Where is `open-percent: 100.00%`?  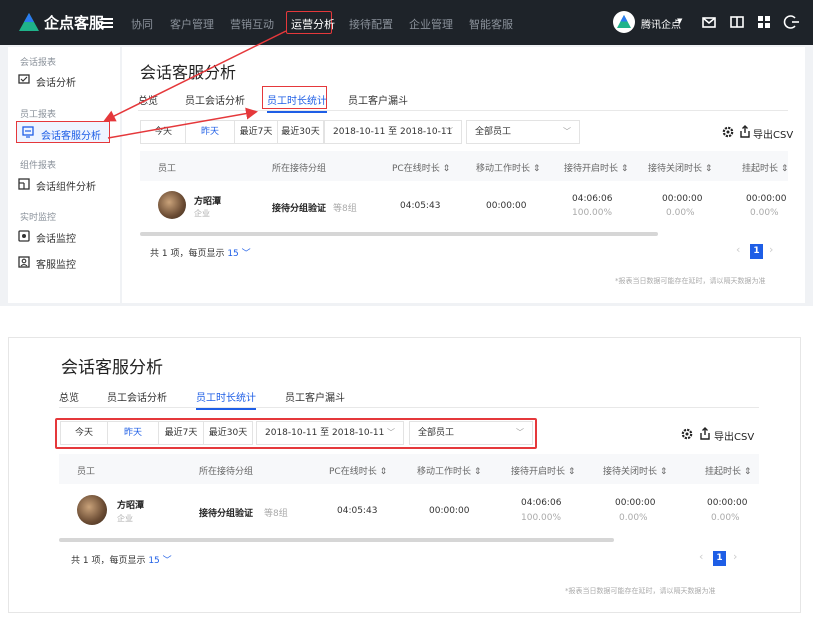 open-percent: 100.00% is located at coordinates (592, 213).